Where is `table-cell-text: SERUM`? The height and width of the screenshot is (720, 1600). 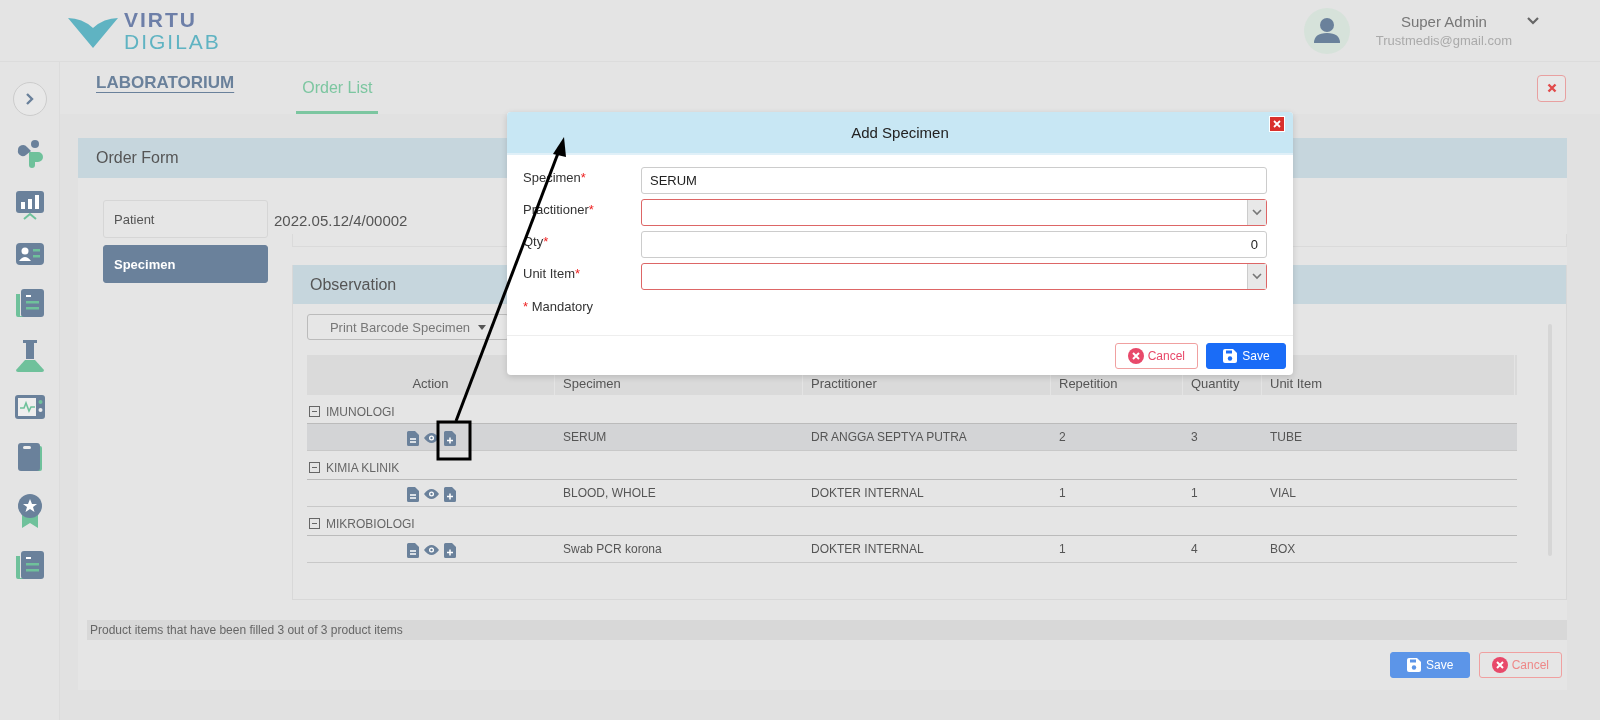
table-cell-text: SERUM is located at coordinates (585, 437).